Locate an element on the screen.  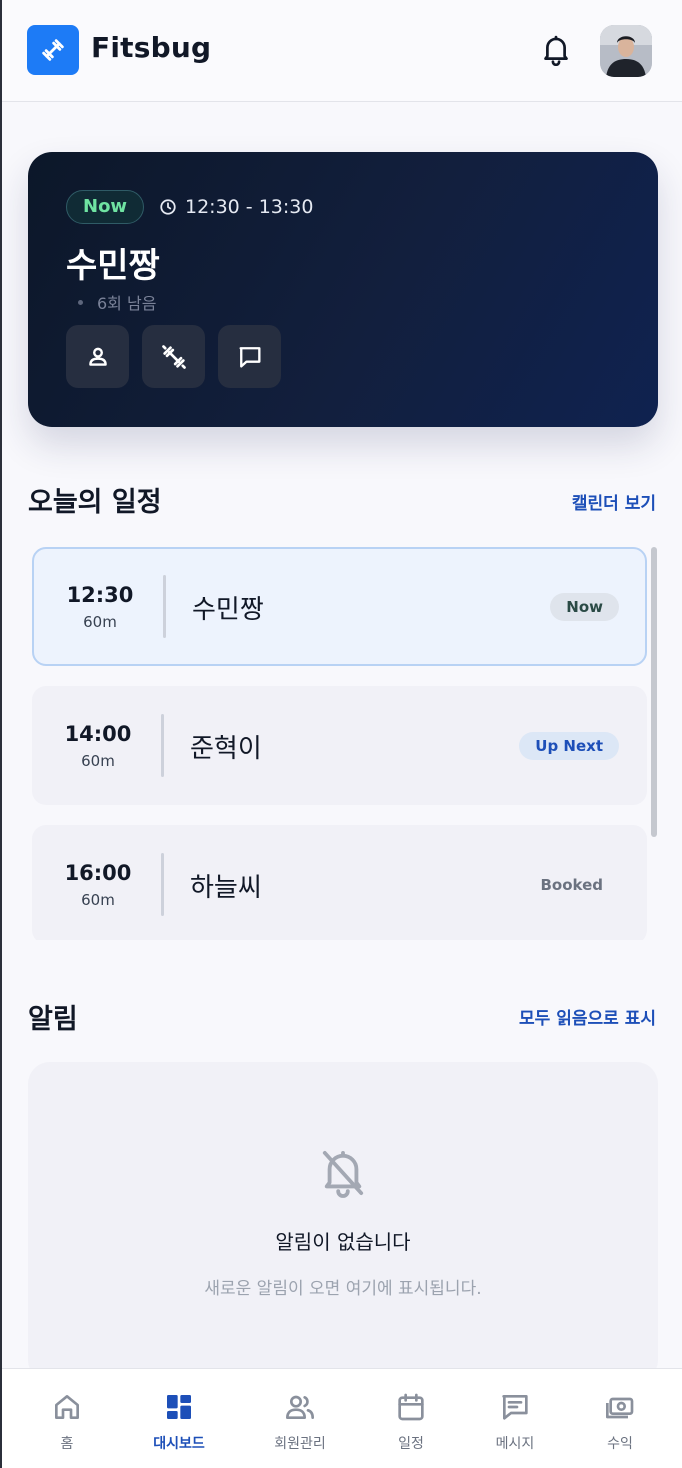
nav-item-revenue: 수익 is located at coordinates (620, 1422).